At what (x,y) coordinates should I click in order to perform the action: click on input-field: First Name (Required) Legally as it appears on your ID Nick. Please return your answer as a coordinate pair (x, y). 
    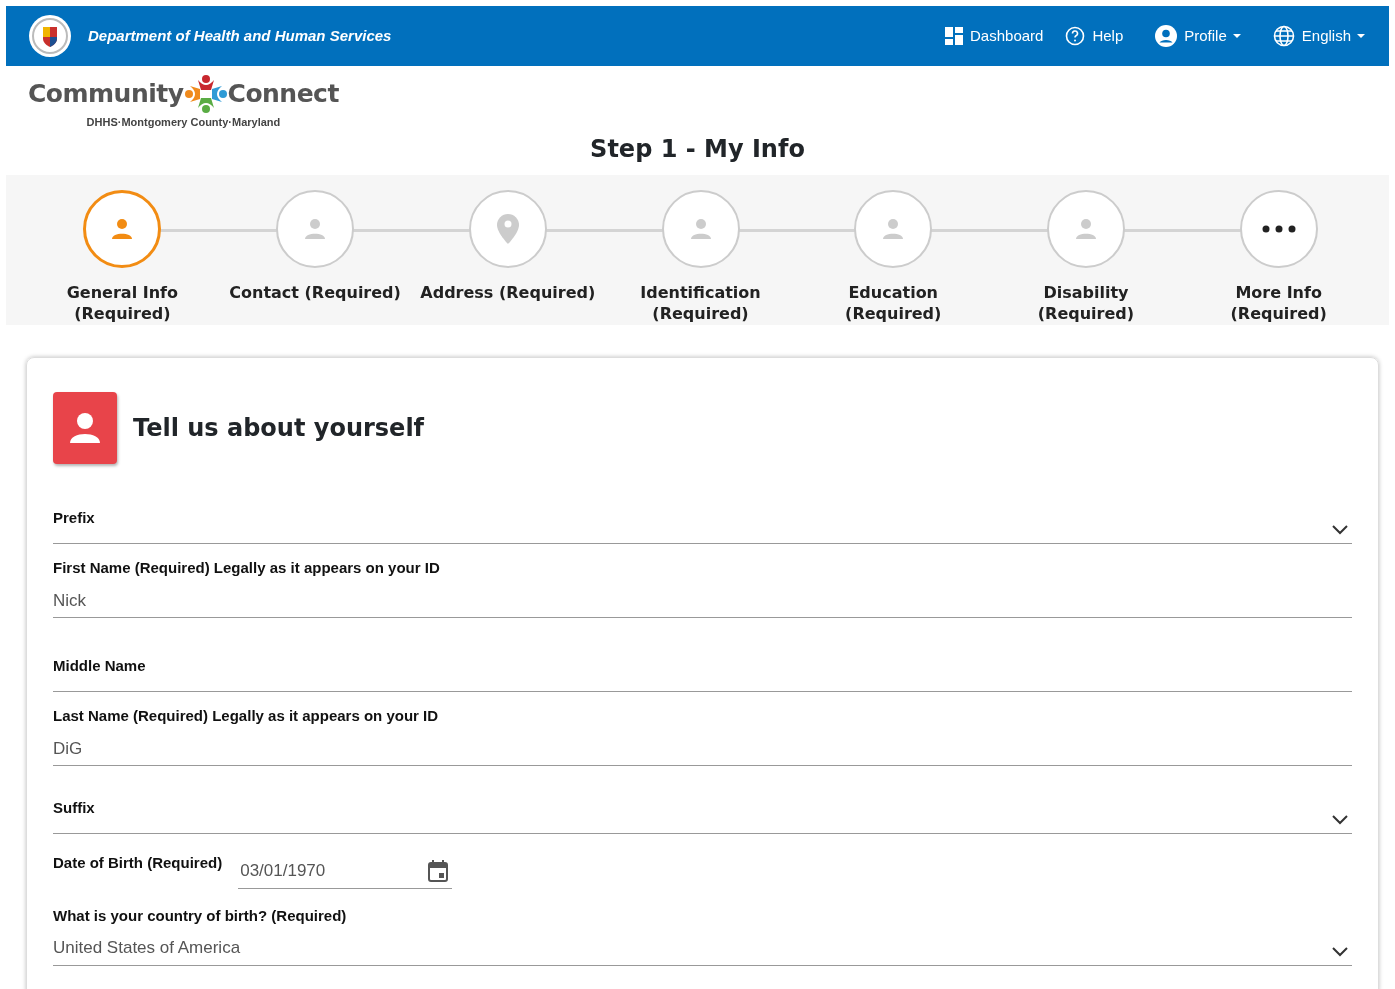
    Looking at the image, I should click on (702, 587).